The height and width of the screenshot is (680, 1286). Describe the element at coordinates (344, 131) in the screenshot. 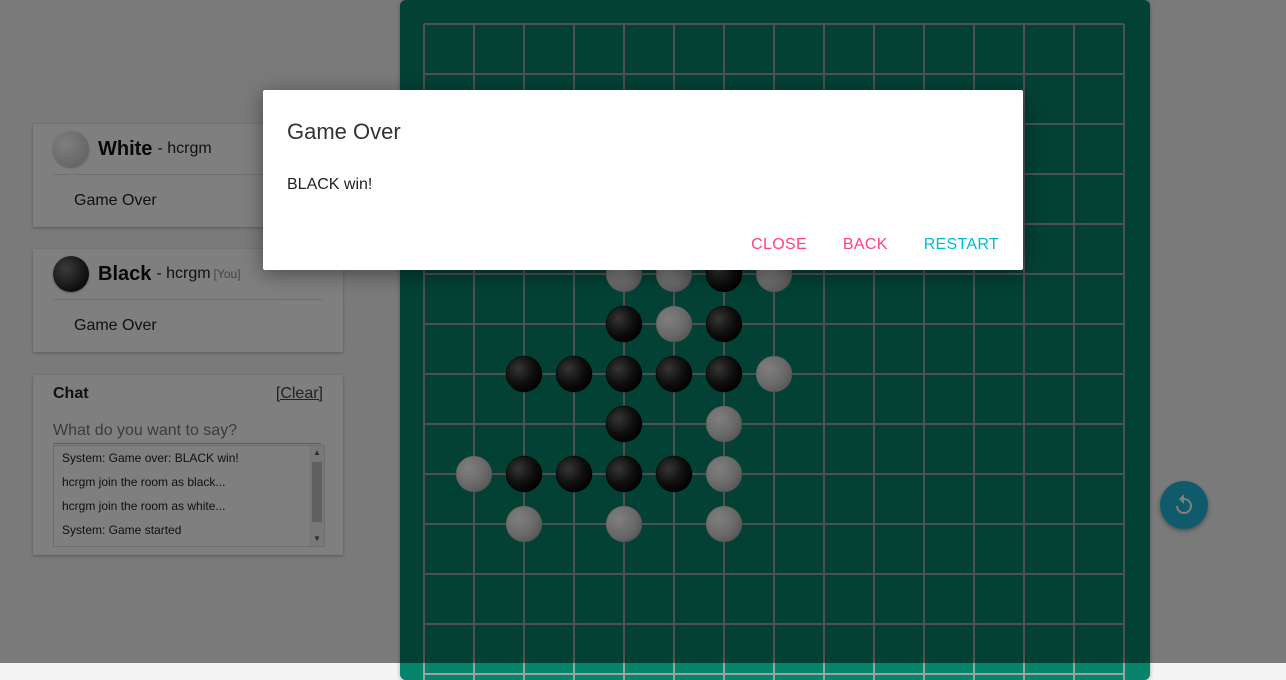

I see `dialog-title: Game Over` at that location.